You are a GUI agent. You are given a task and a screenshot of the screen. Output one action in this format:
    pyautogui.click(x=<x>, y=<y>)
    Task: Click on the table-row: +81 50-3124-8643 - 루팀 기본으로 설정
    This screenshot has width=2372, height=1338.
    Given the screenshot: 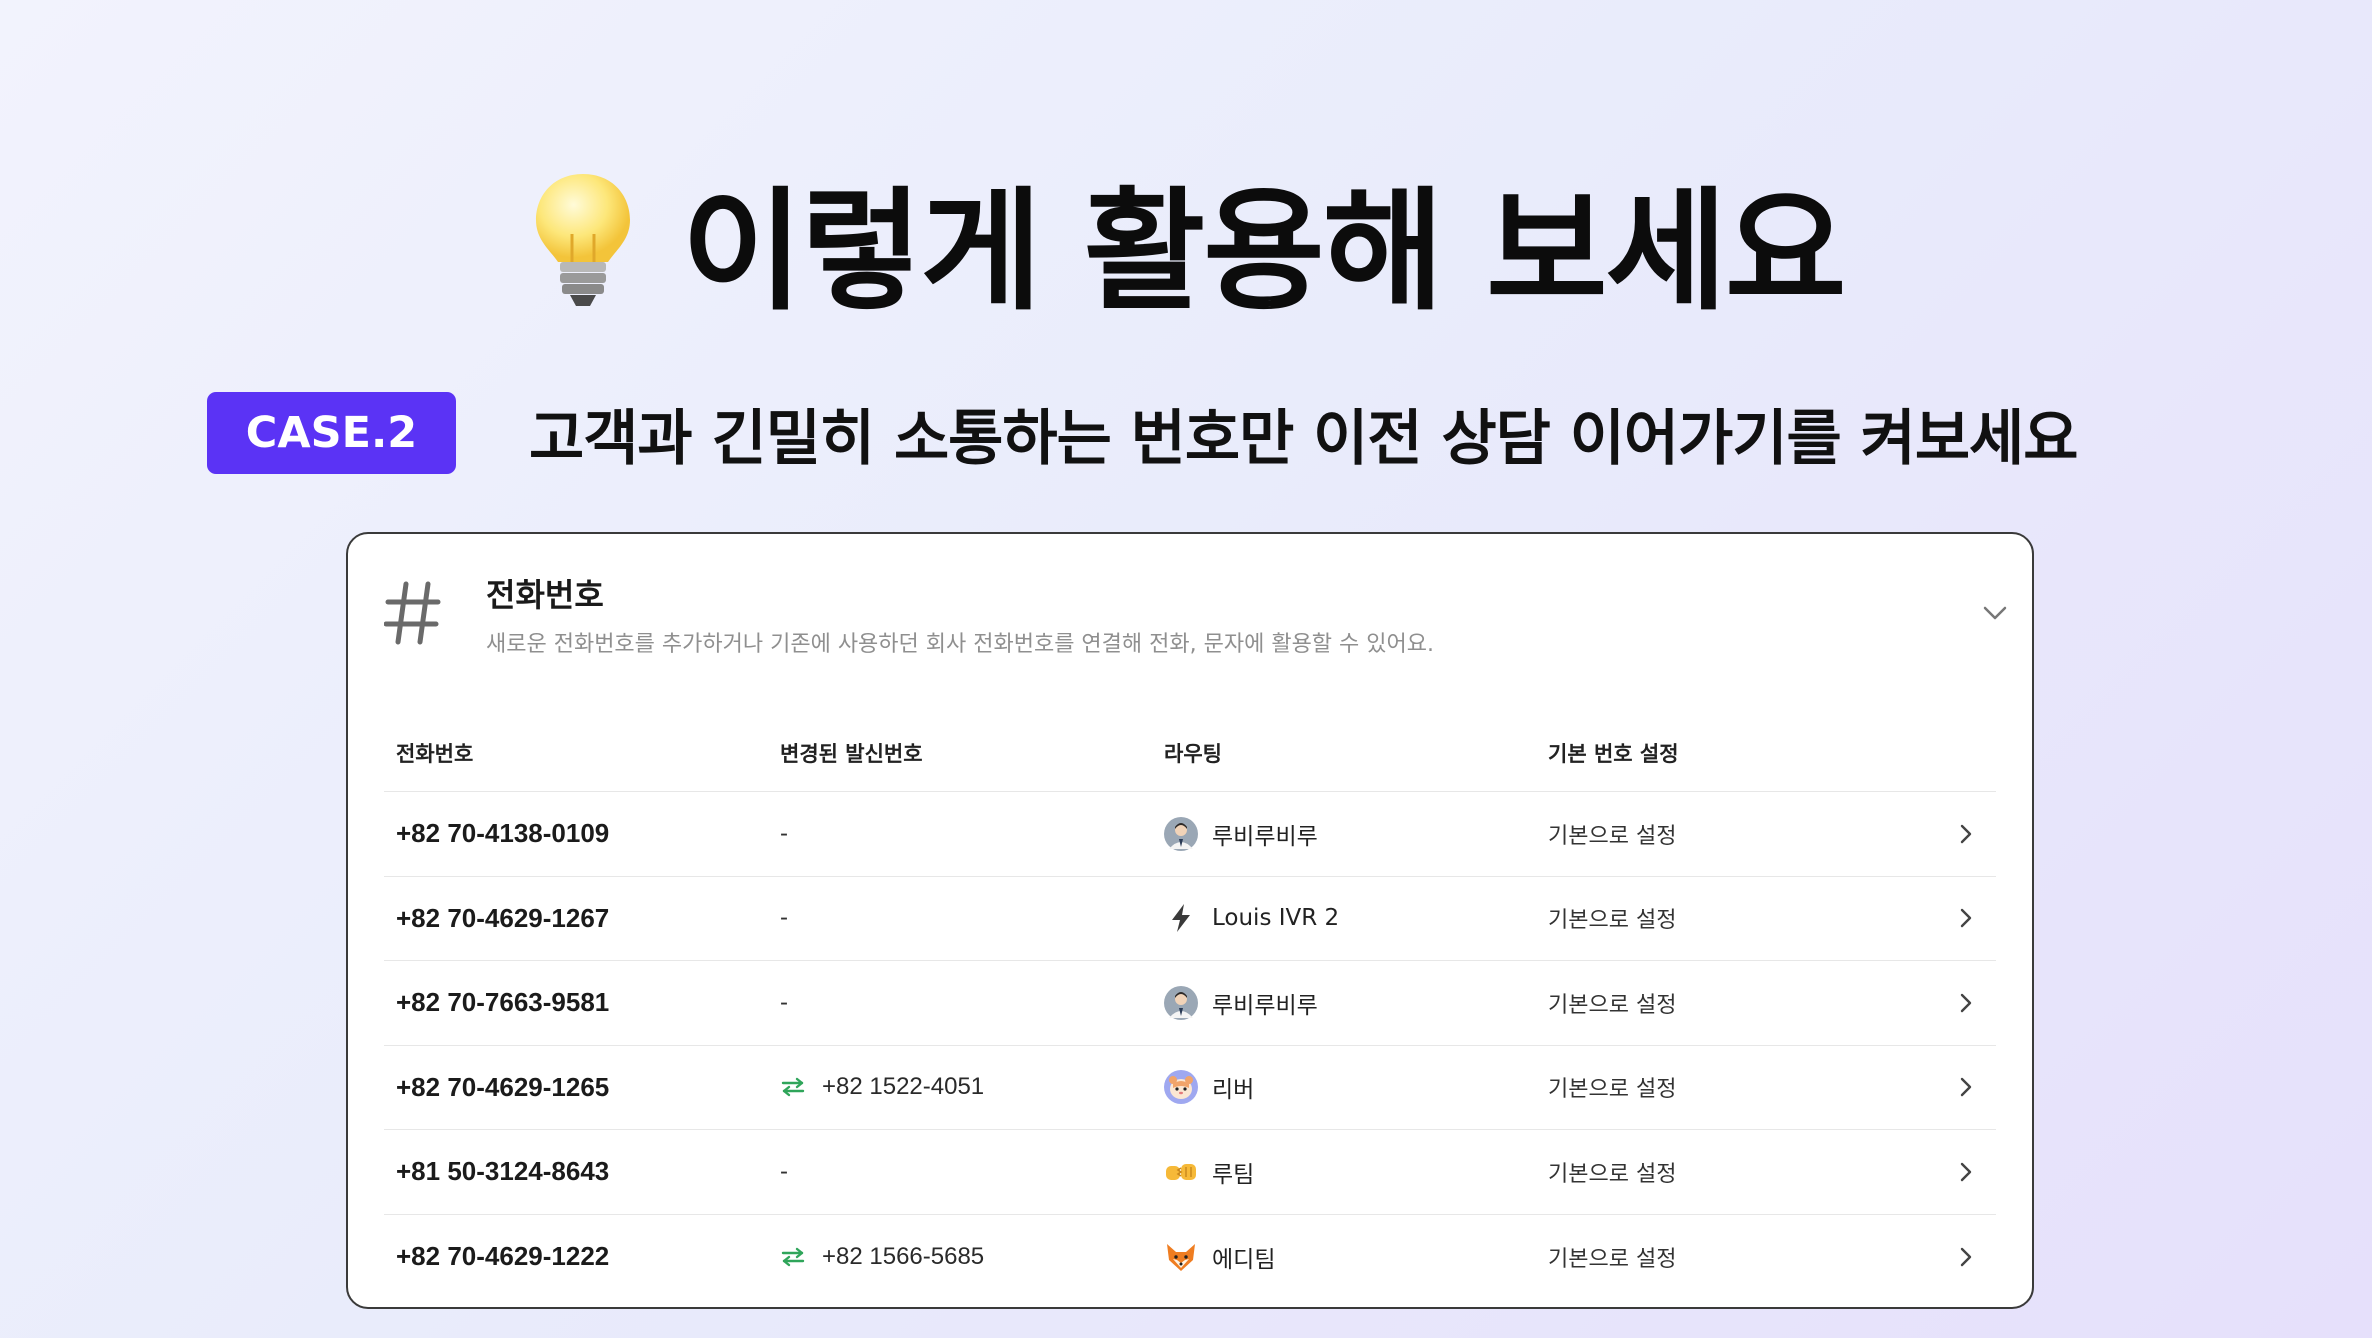 What is the action you would take?
    pyautogui.click(x=1190, y=1172)
    